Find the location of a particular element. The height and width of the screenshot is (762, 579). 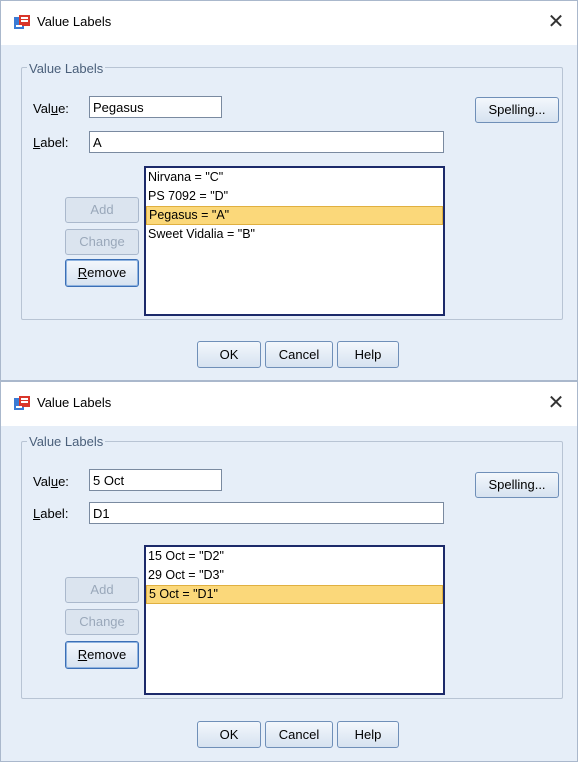

list-item: Sweet Vidalia = "B" is located at coordinates (294, 234).